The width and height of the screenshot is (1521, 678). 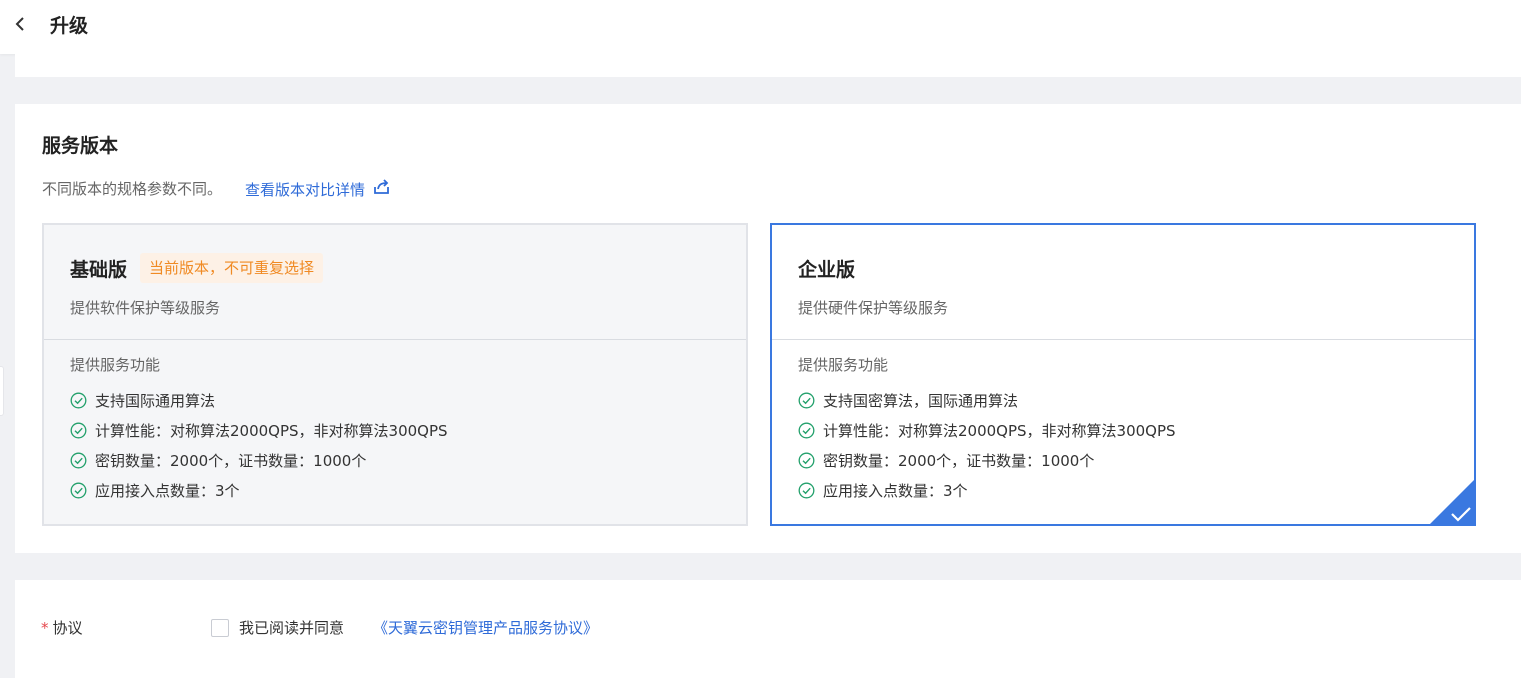 I want to click on back-button, so click(x=20, y=26).